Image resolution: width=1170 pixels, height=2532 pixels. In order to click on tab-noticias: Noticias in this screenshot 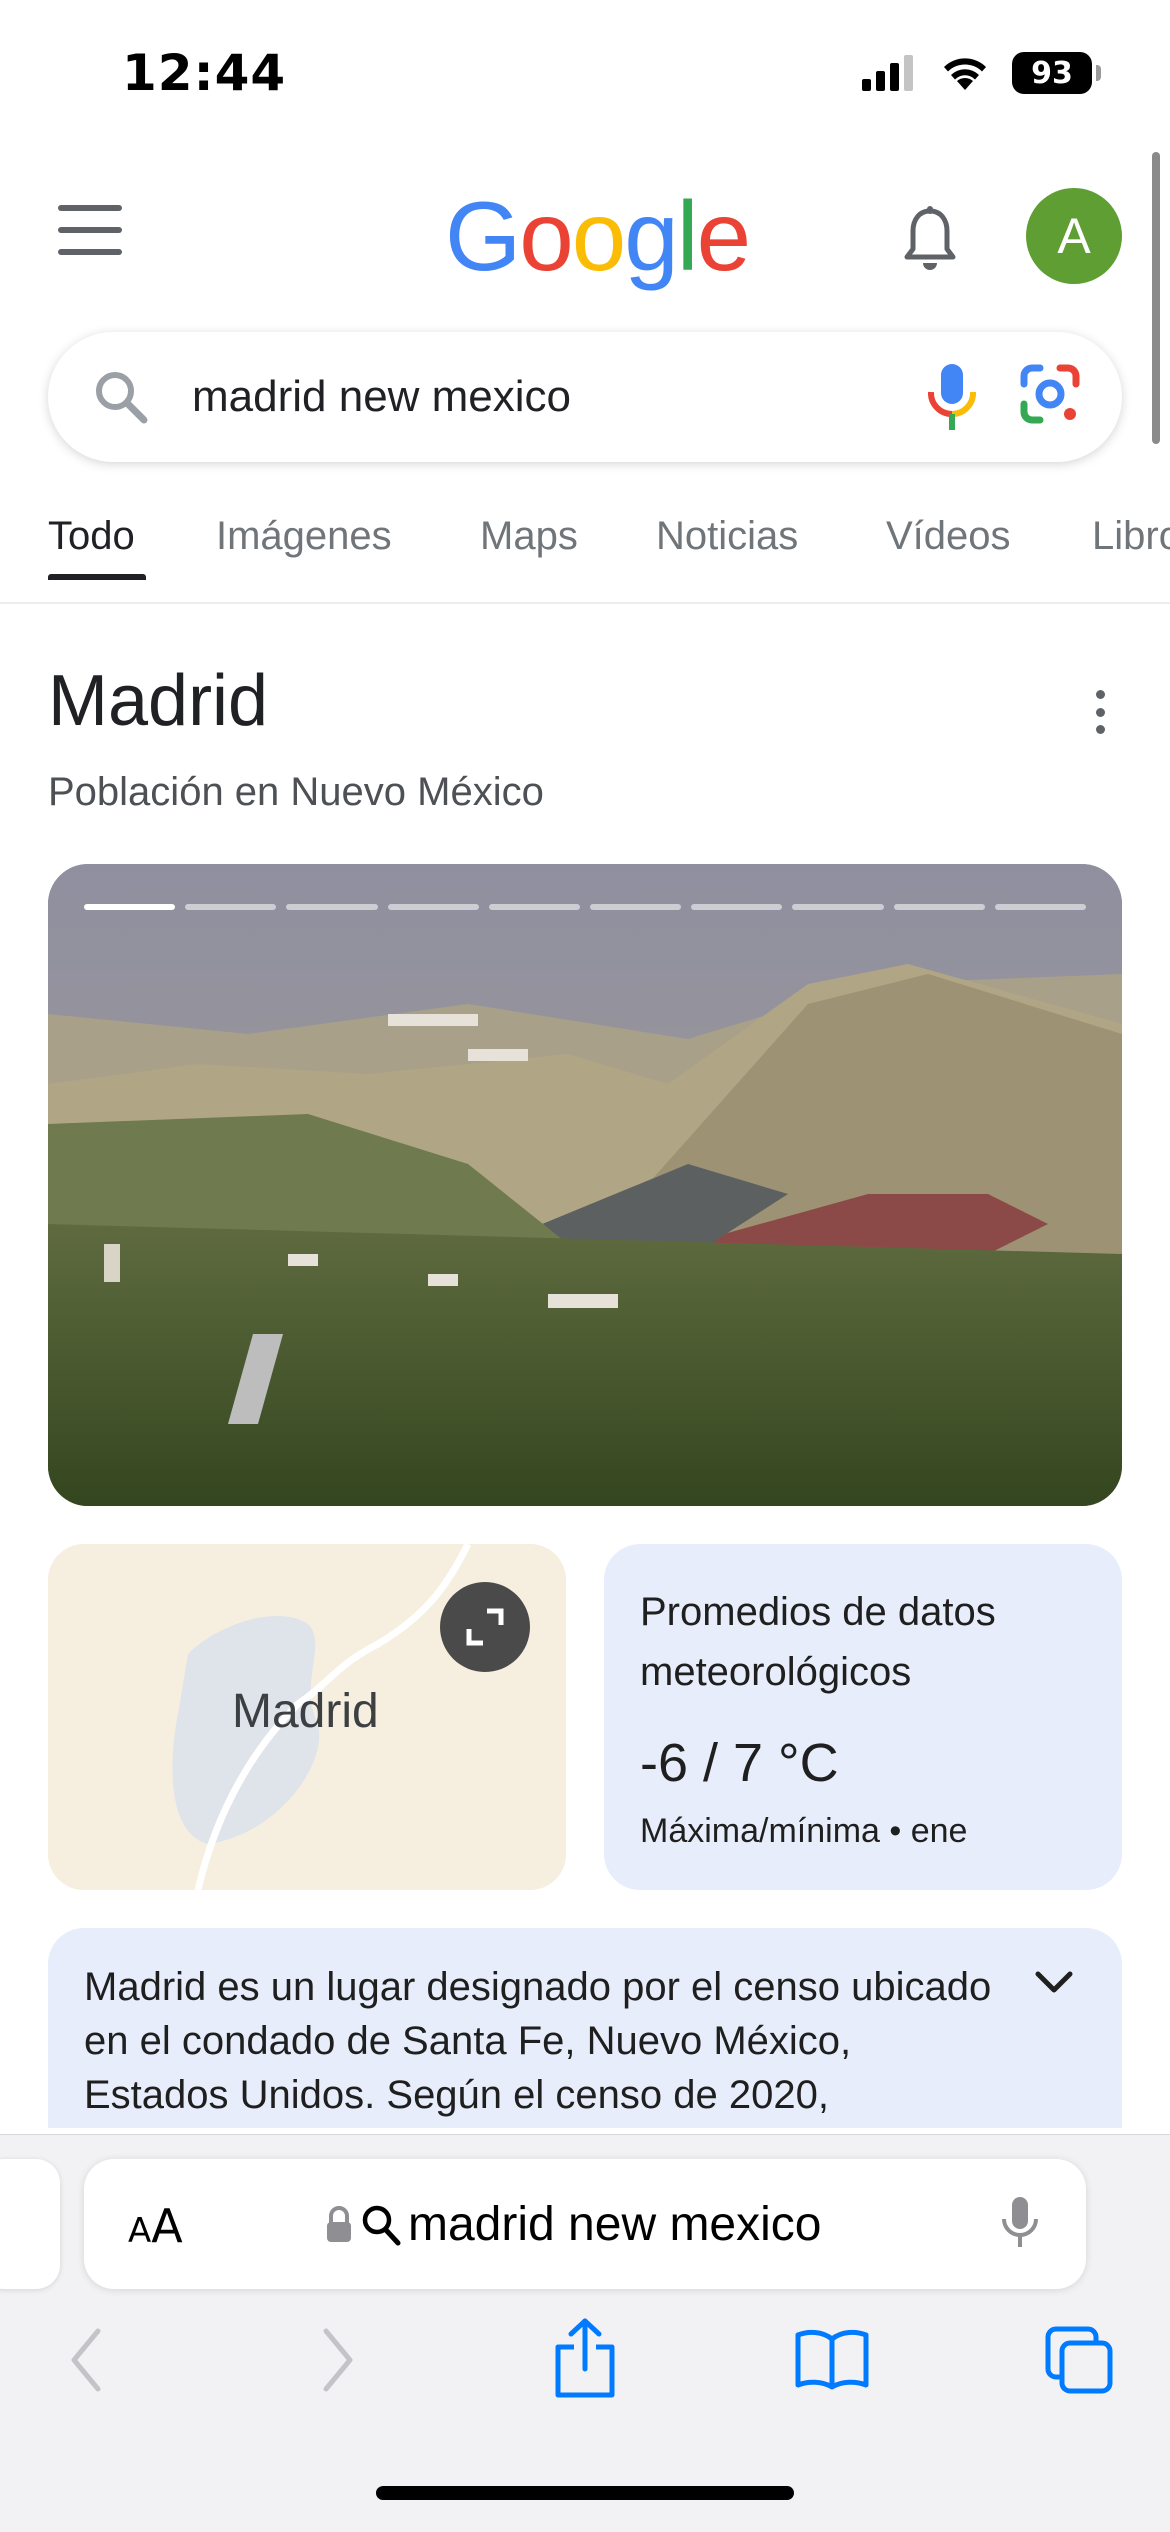, I will do `click(727, 536)`.